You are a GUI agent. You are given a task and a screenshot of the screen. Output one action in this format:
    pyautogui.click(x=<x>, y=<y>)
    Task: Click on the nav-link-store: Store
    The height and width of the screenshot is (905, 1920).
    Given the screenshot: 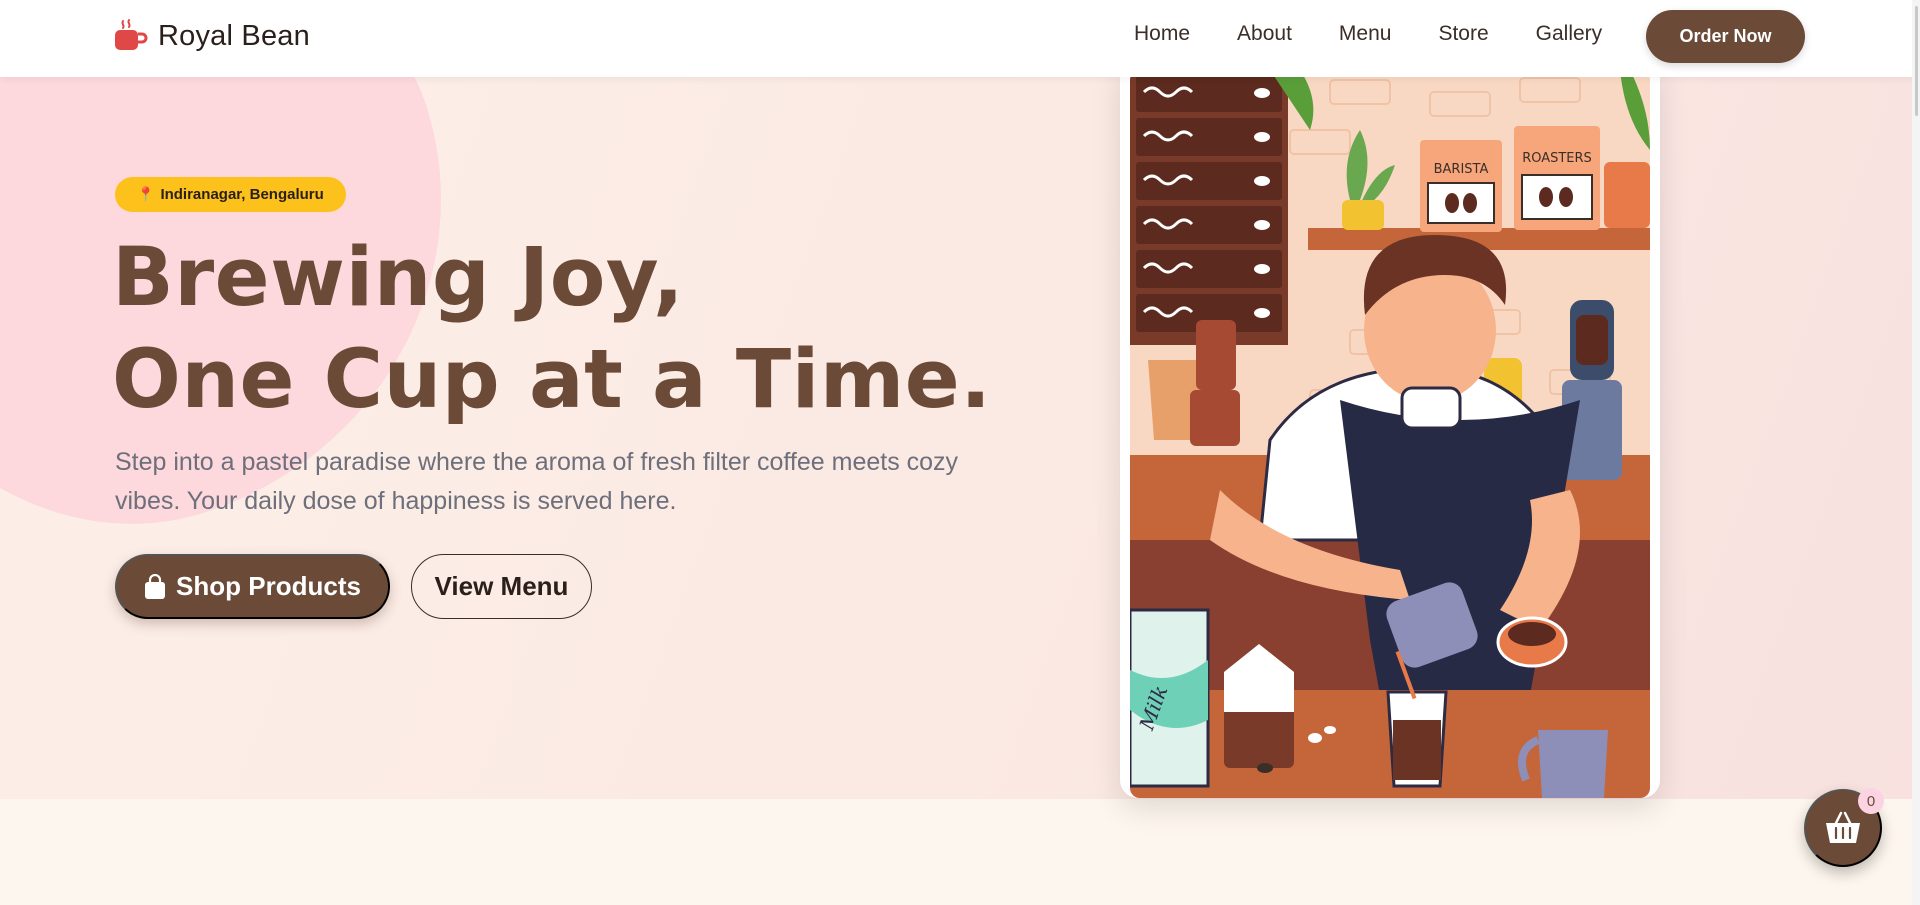 What is the action you would take?
    pyautogui.click(x=1463, y=34)
    